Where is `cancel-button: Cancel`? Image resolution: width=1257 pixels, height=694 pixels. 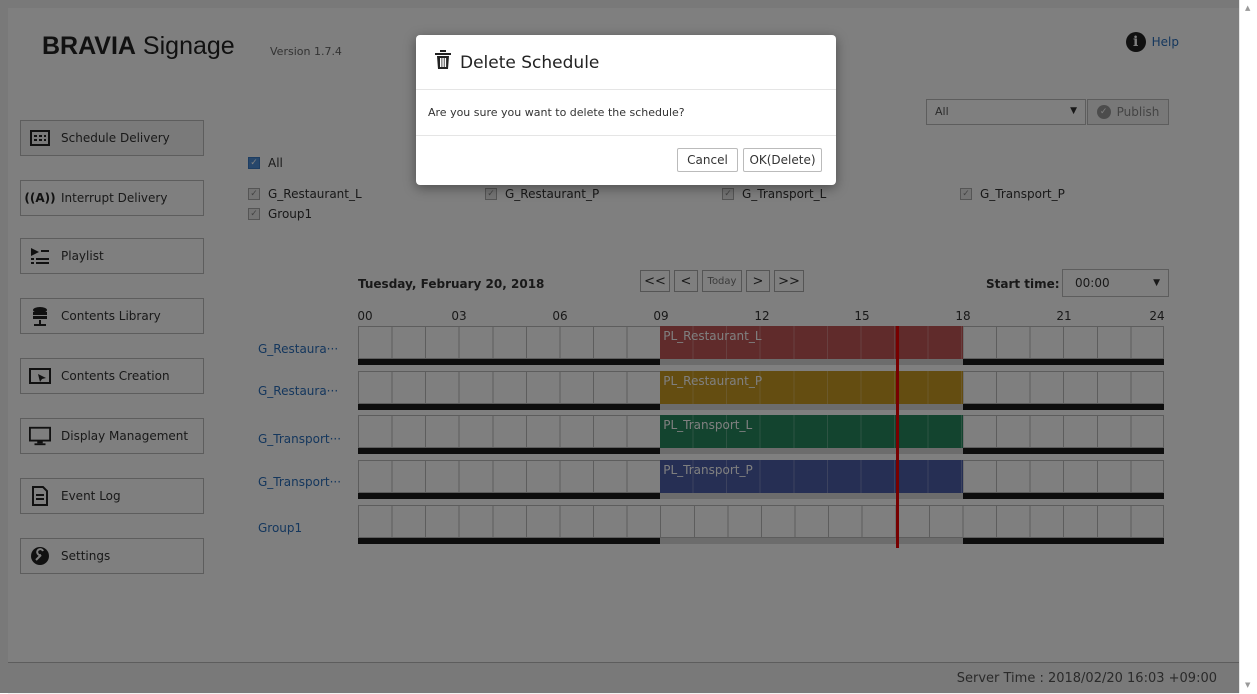 cancel-button: Cancel is located at coordinates (707, 160).